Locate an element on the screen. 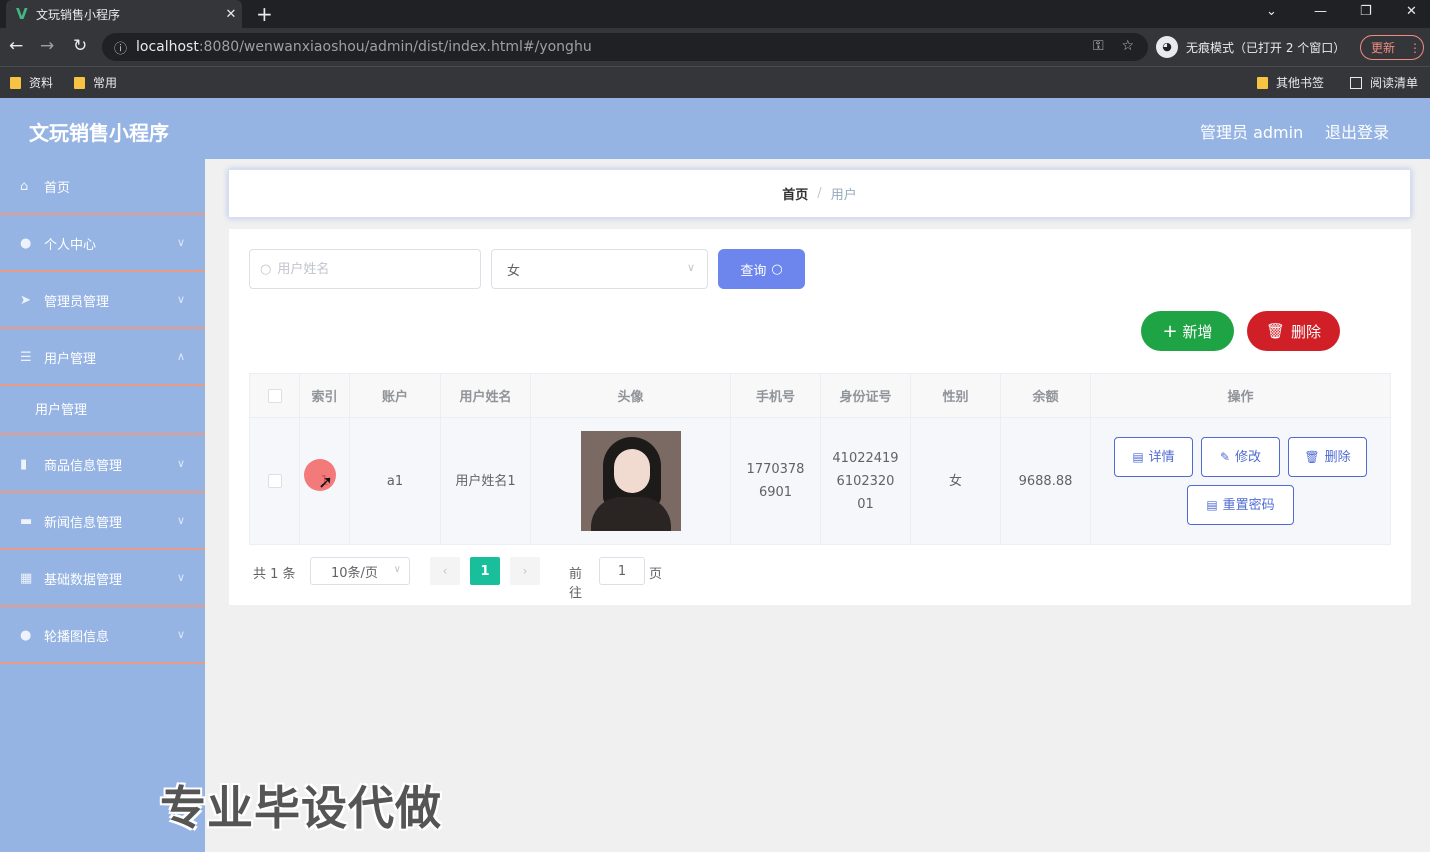 The width and height of the screenshot is (1430, 852). pagination-total: 共 1 条 is located at coordinates (274, 574).